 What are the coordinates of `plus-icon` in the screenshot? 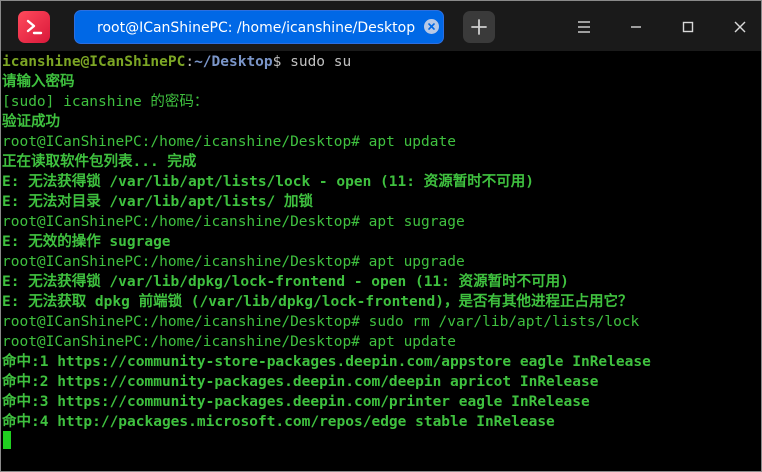 It's located at (479, 27).